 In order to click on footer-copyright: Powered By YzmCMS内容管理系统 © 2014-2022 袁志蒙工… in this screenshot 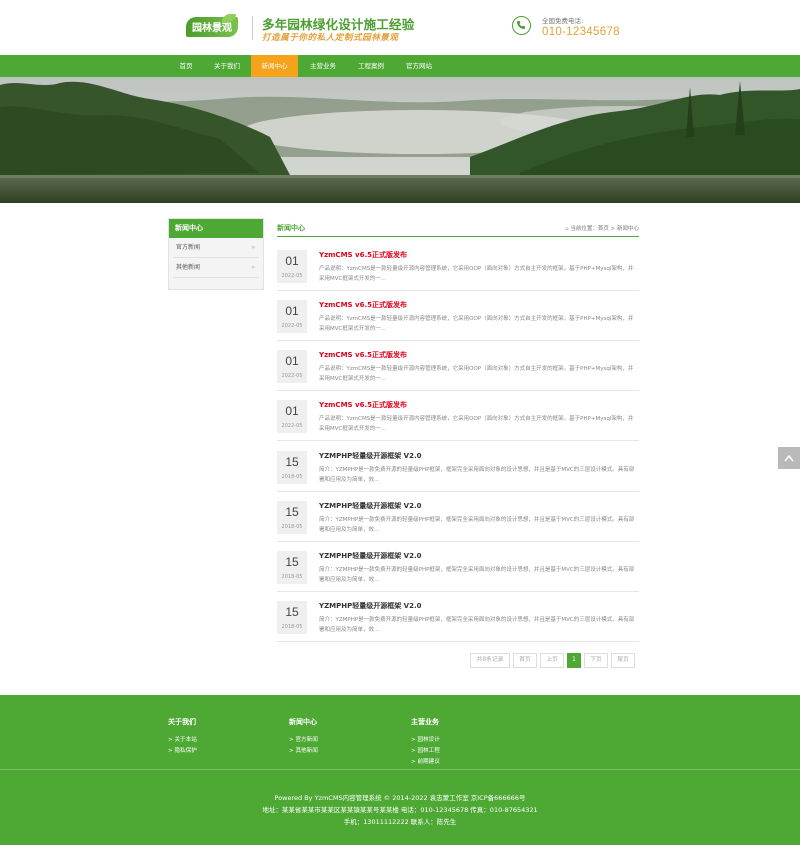, I will do `click(400, 798)`.